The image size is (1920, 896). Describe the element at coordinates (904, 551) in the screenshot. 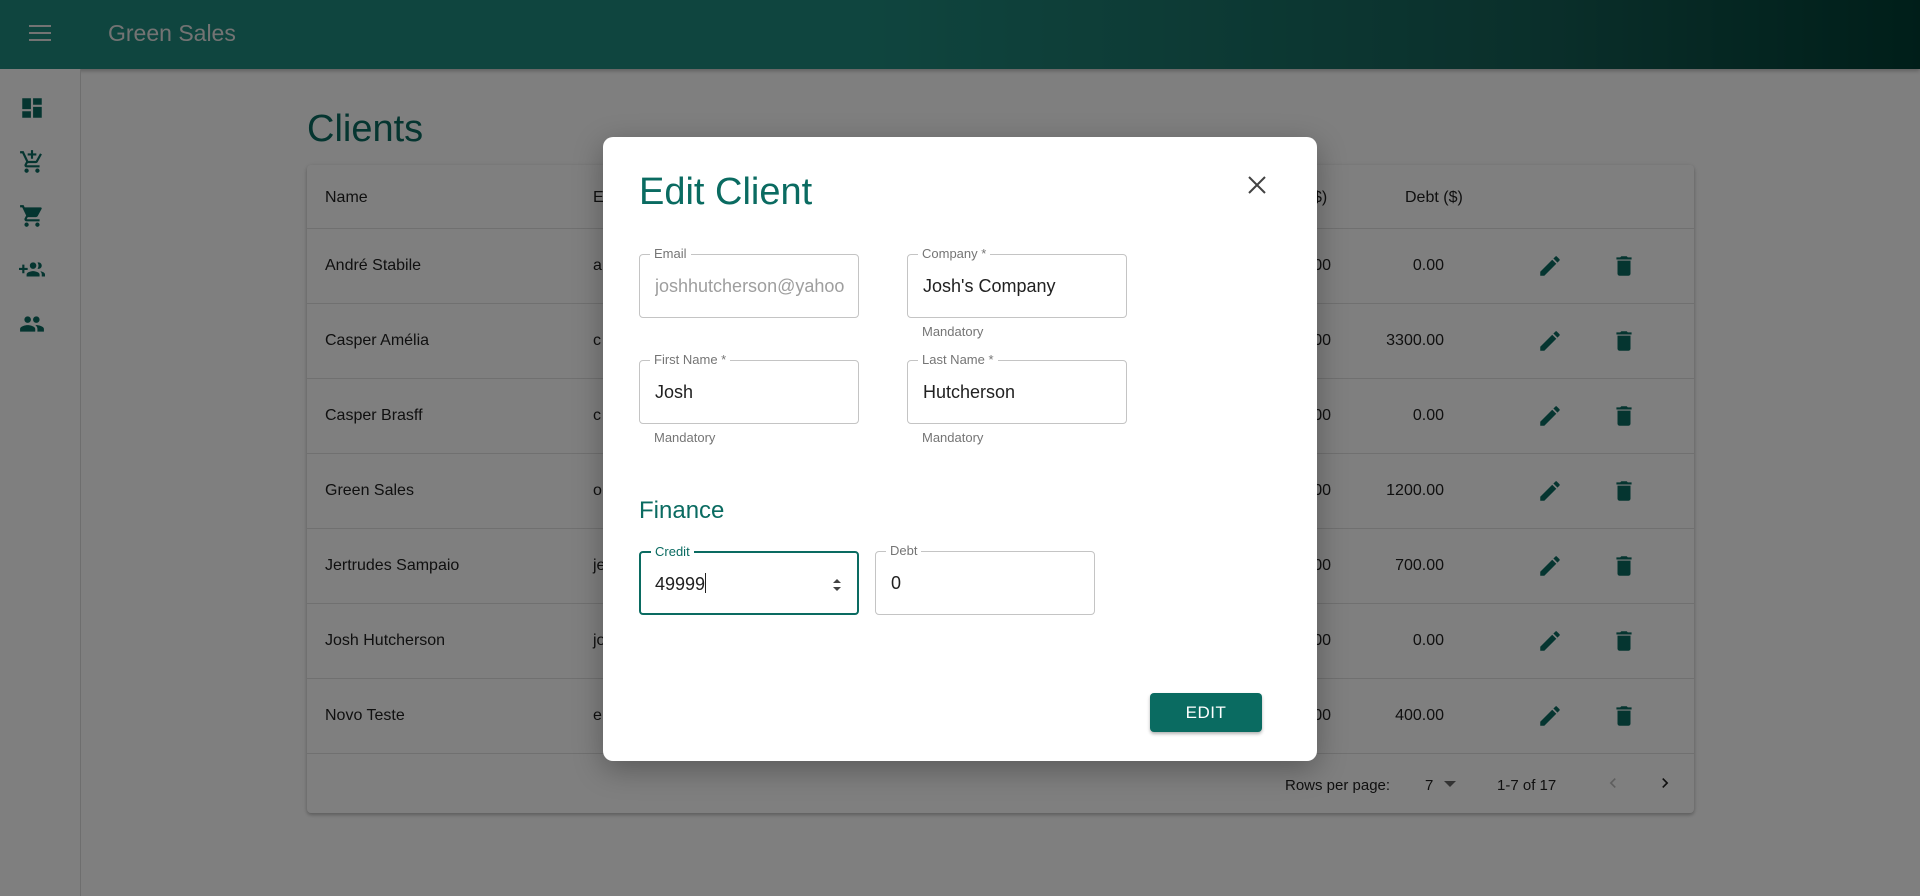

I see `debt-field-label: Debt` at that location.